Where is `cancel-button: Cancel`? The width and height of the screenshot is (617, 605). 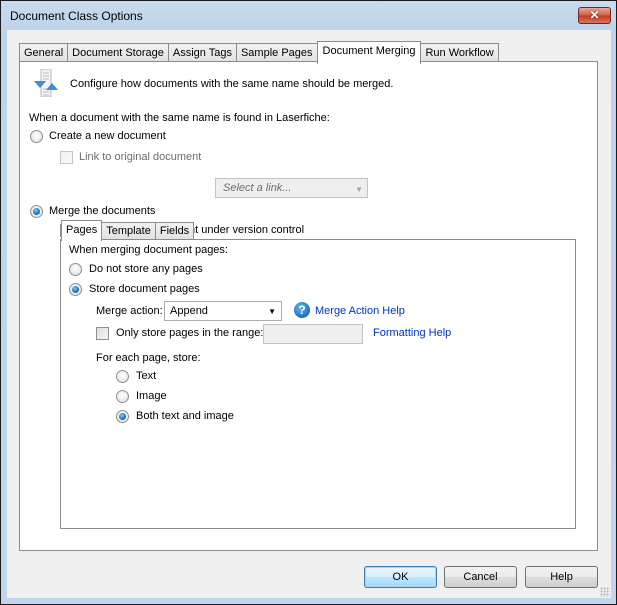 cancel-button: Cancel is located at coordinates (480, 577).